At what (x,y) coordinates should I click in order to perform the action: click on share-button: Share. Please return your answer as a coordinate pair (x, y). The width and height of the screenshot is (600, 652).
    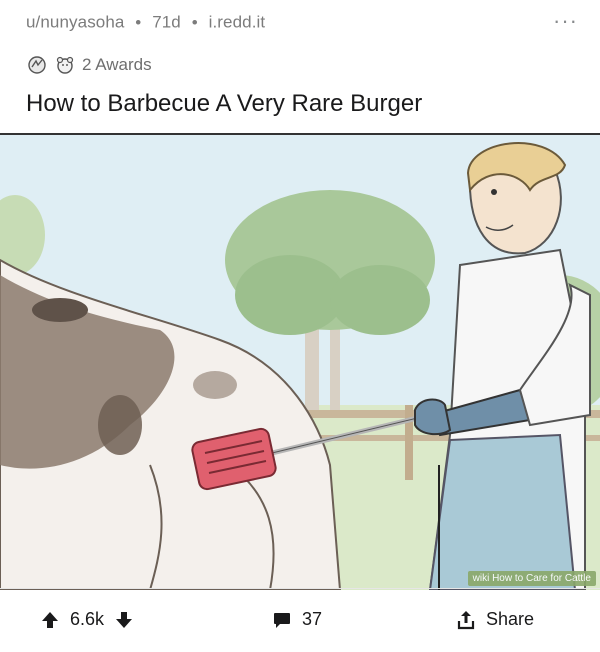
    Looking at the image, I should click on (495, 619).